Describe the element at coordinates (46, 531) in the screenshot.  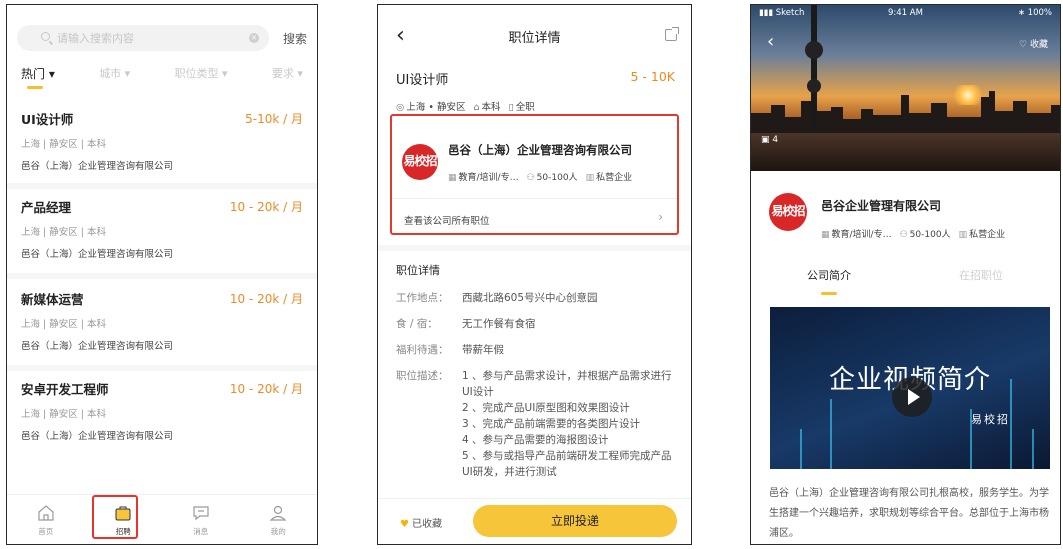
I see `tab-label: 首页` at that location.